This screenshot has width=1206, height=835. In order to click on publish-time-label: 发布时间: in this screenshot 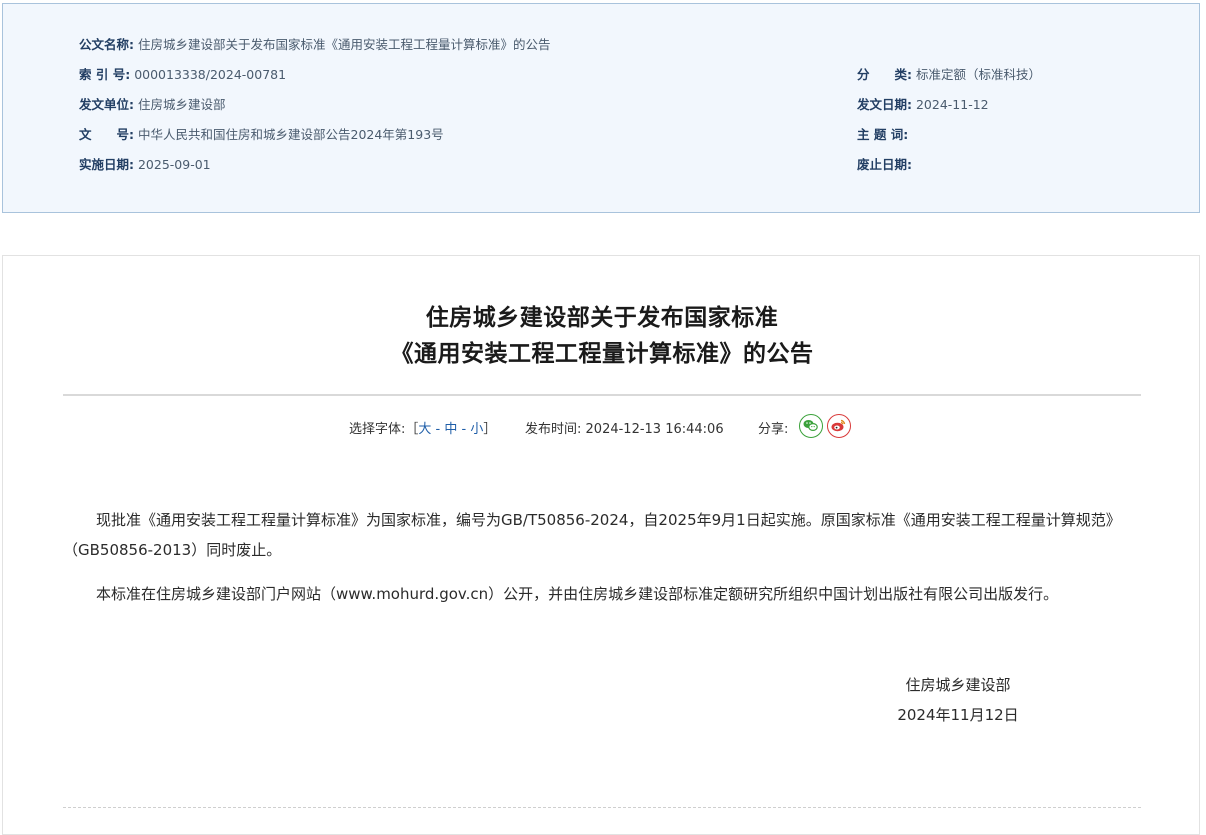, I will do `click(553, 429)`.